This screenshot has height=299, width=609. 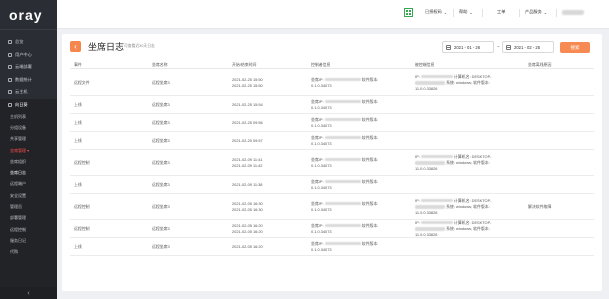 I want to click on sunflower-icon, so click(x=10, y=104).